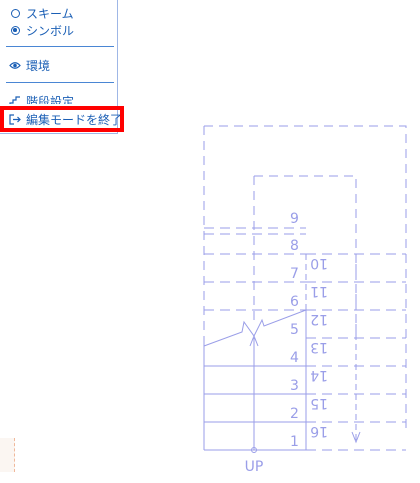 This screenshot has width=420, height=483. Describe the element at coordinates (319, 291) in the screenshot. I see `step-number: 11` at that location.